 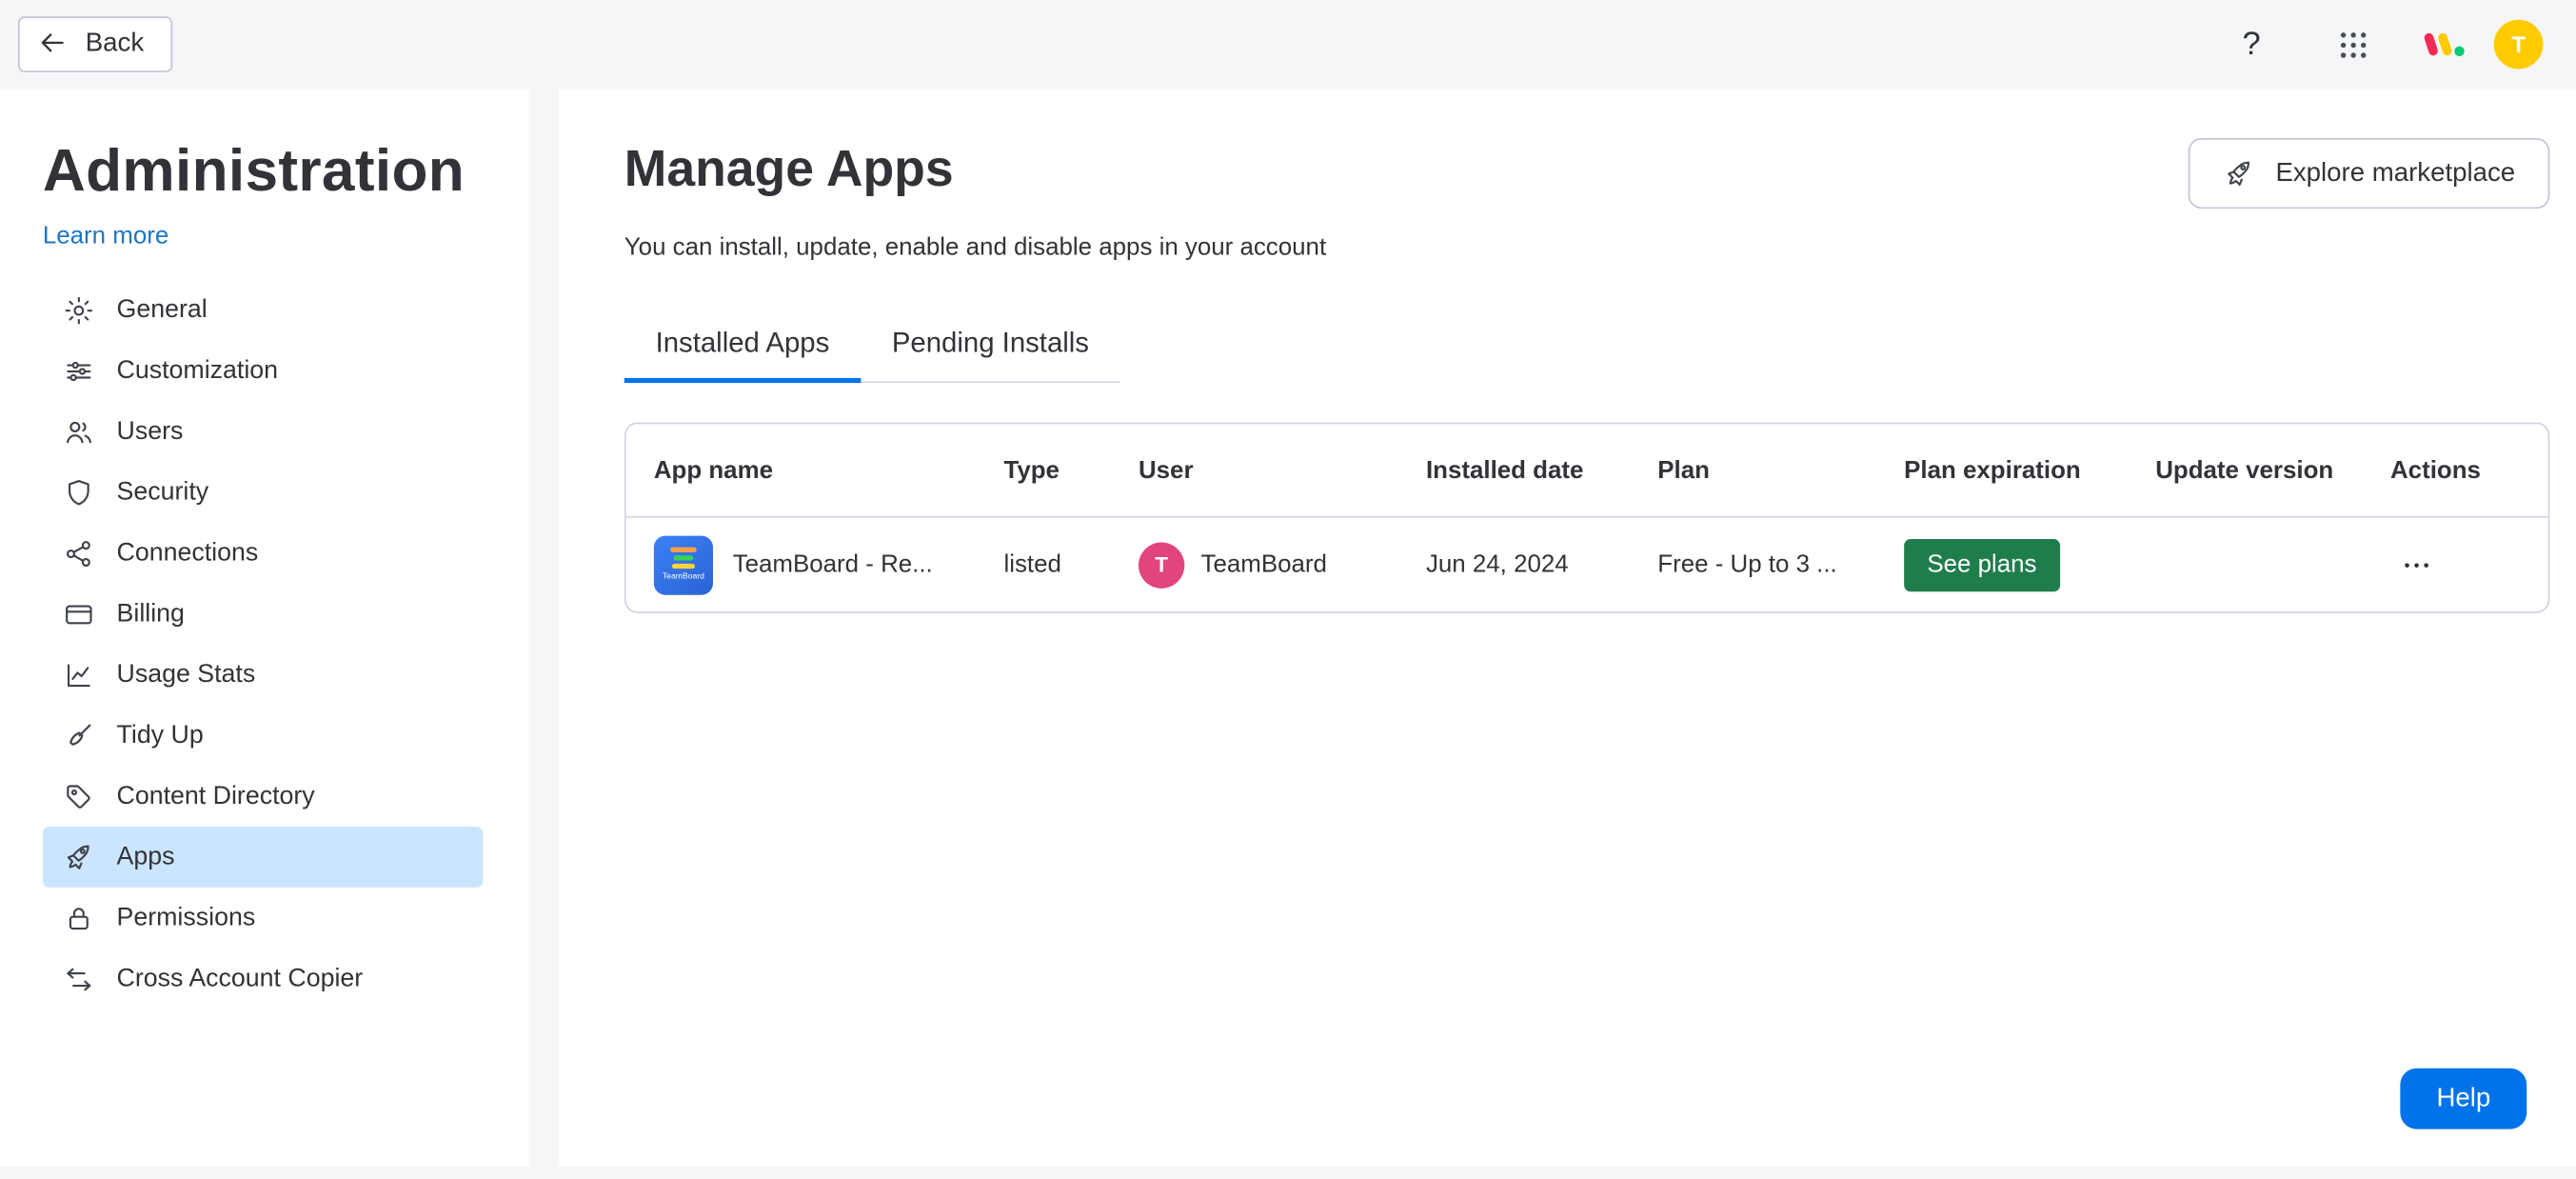 I want to click on credit-card-icon, so click(x=79, y=614).